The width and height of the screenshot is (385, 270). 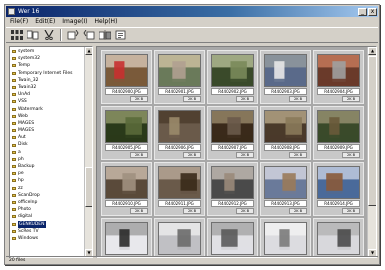 I want to click on thumbnail-cell: R4402908.JPG 2K B, so click(x=285, y=133).